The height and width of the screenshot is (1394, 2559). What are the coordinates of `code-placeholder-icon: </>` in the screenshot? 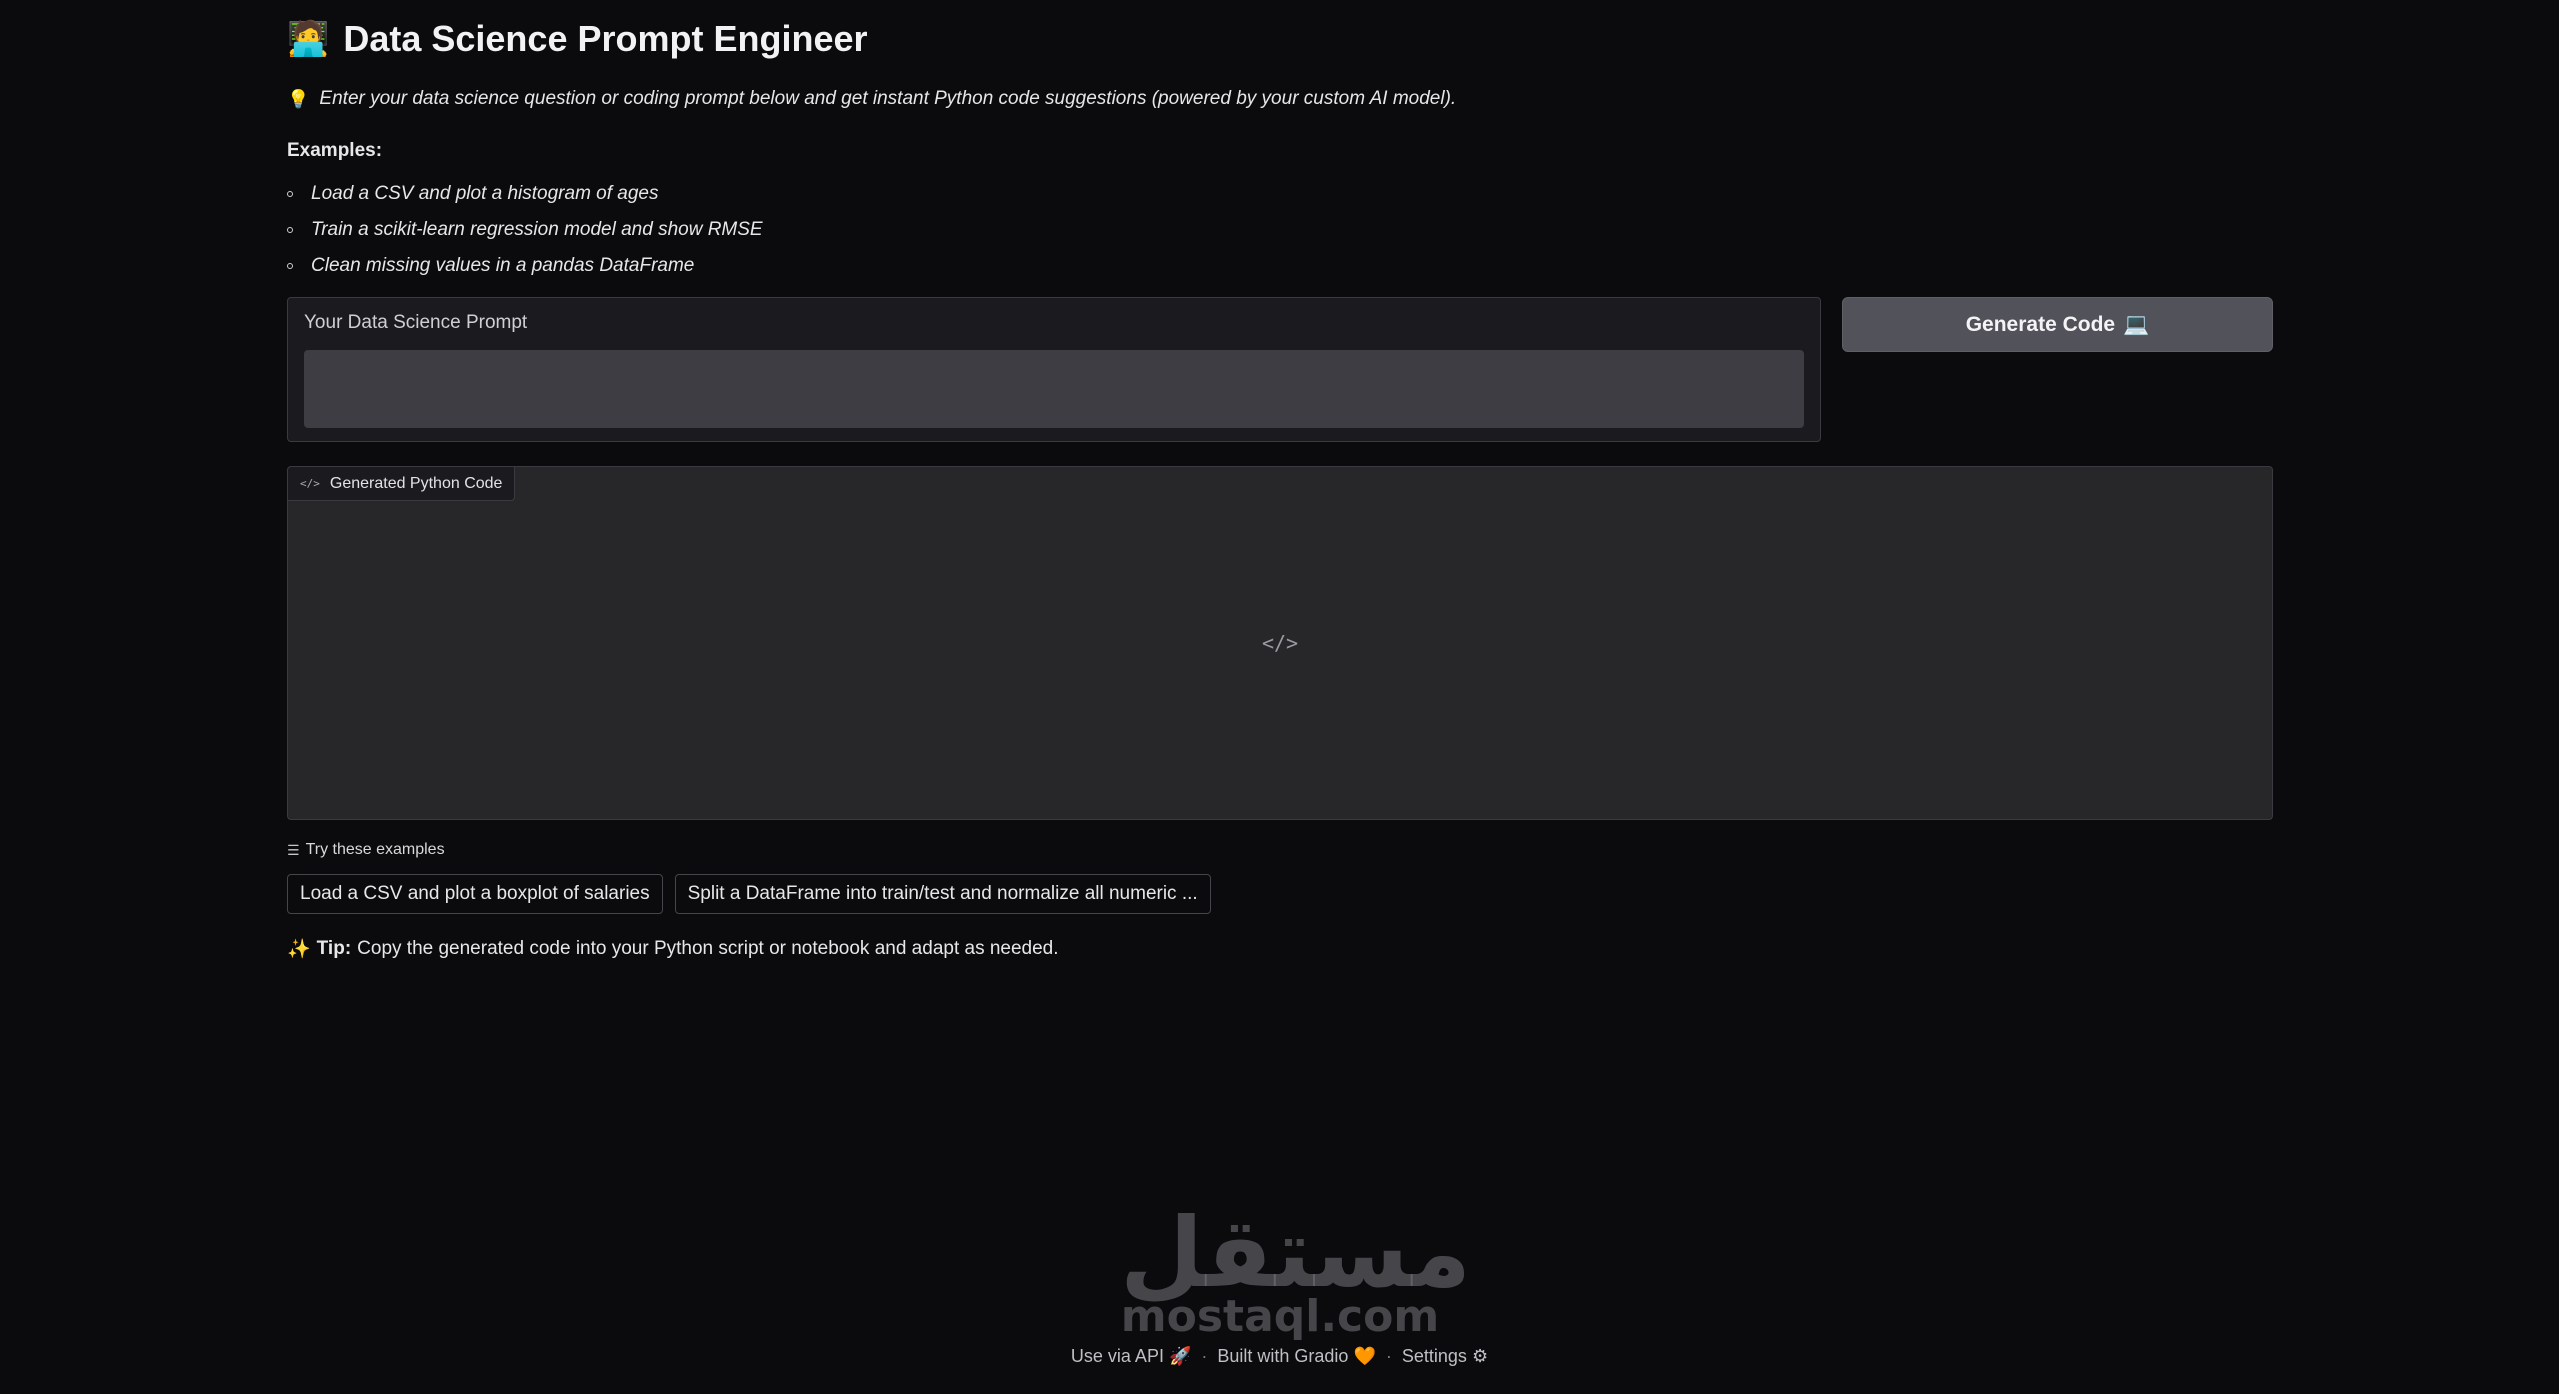 It's located at (1280, 643).